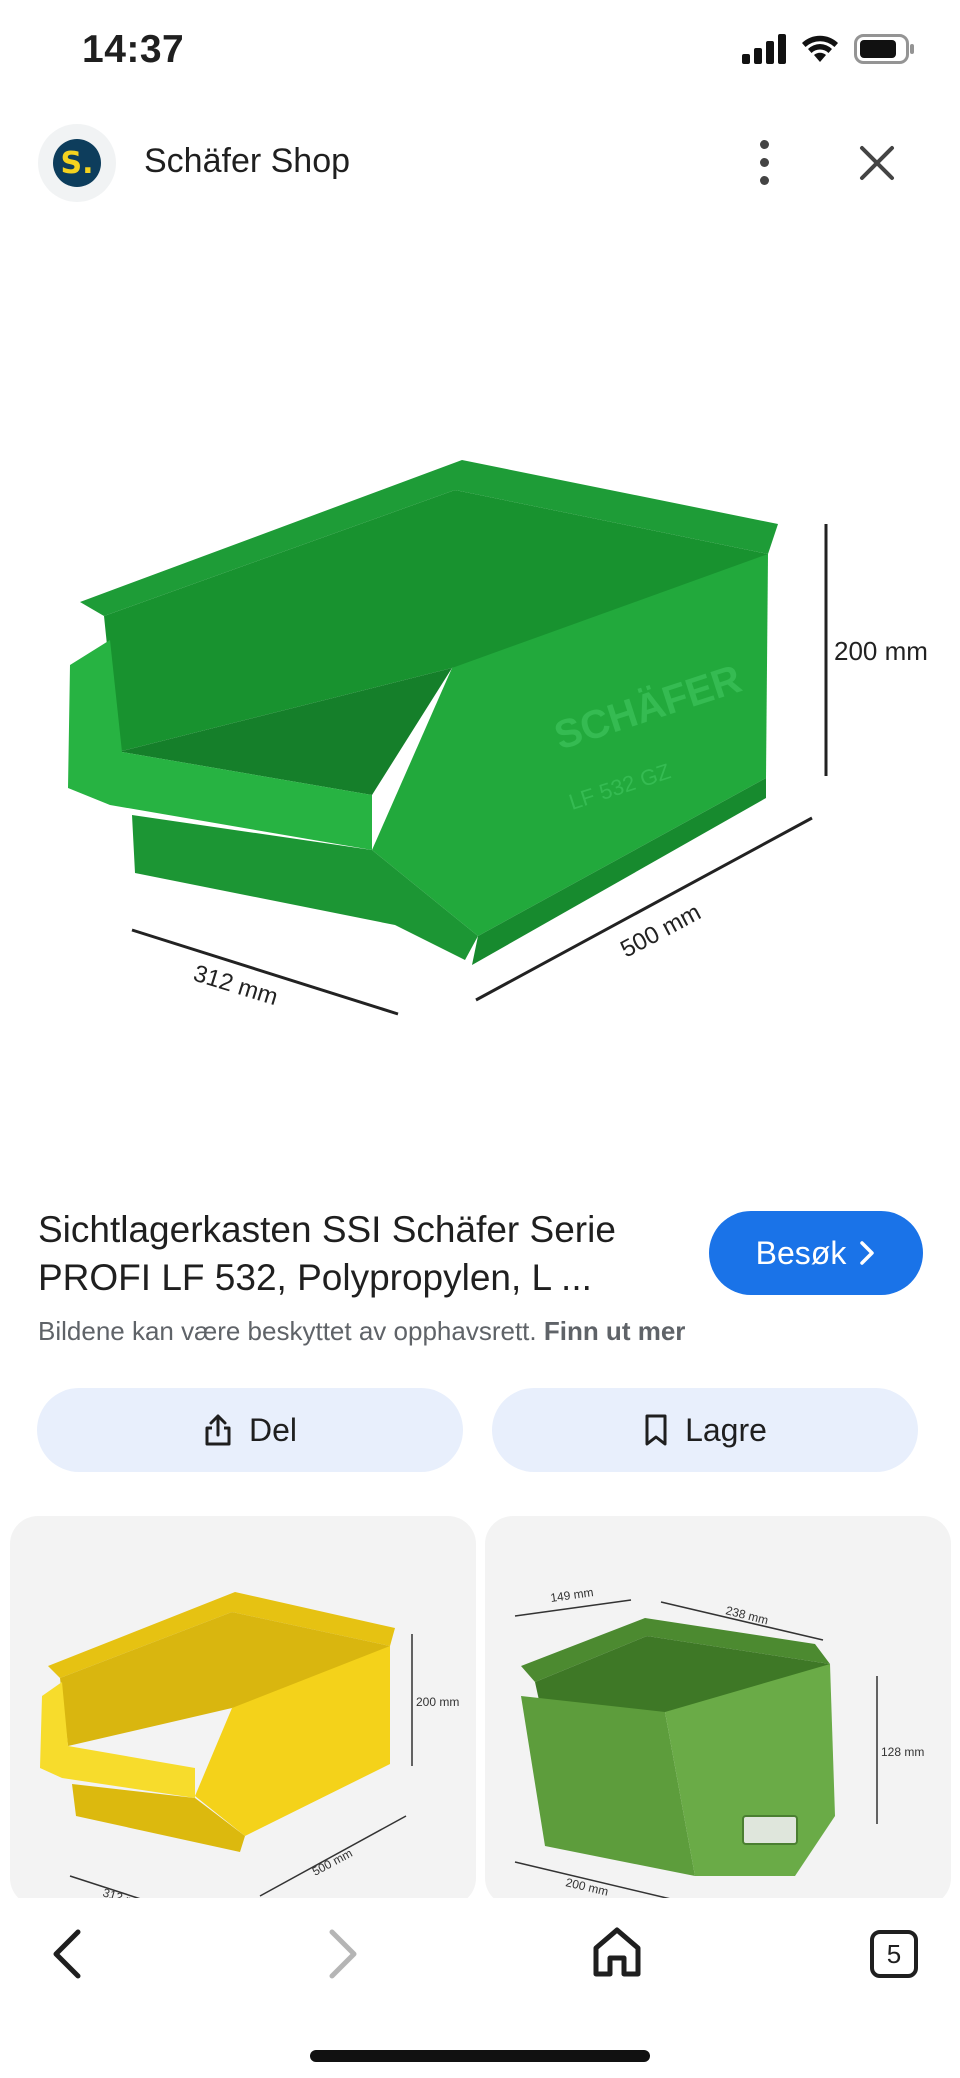  I want to click on top-left-dimension-label: 149 mm, so click(571, 1595).